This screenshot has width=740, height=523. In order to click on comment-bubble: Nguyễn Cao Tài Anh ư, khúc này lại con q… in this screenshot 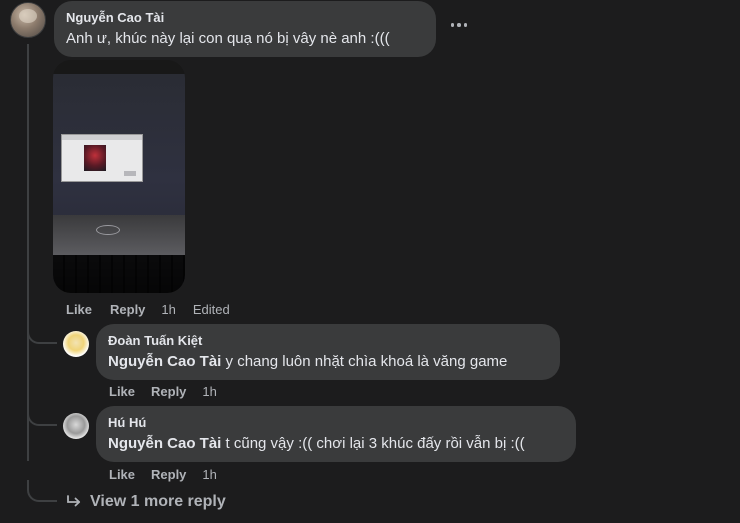, I will do `click(245, 29)`.